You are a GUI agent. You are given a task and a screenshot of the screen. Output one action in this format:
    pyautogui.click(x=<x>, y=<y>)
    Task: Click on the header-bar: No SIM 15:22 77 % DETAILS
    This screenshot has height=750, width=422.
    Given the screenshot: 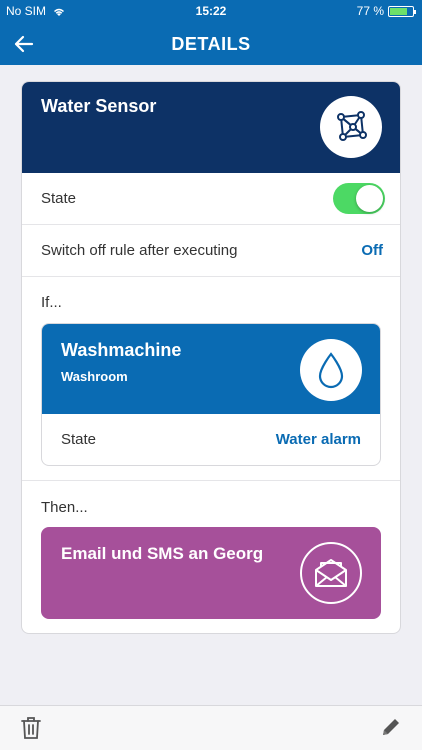 What is the action you would take?
    pyautogui.click(x=211, y=32)
    